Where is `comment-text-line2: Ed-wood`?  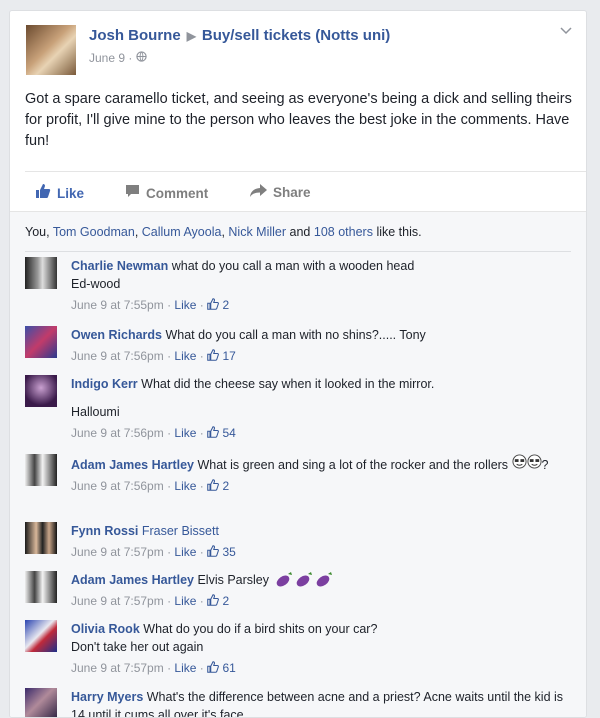 comment-text-line2: Ed-wood is located at coordinates (96, 284).